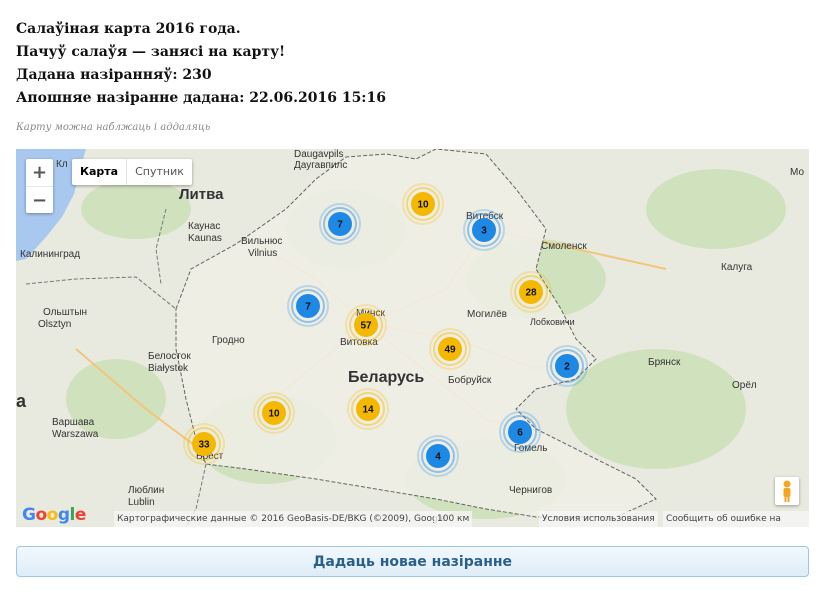  I want to click on map-title: Салаўіная карта 2016 года., so click(128, 29).